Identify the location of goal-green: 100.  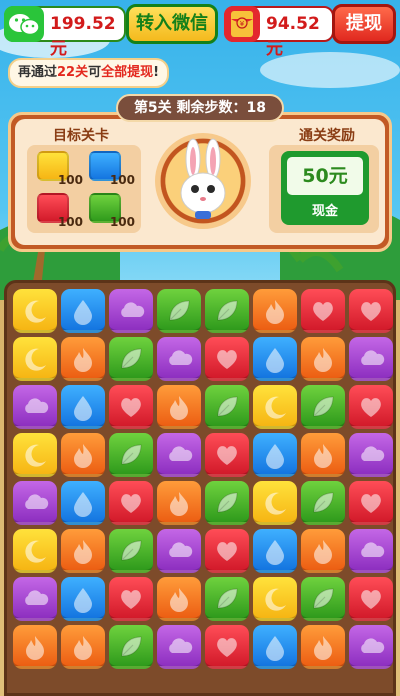
(111, 211).